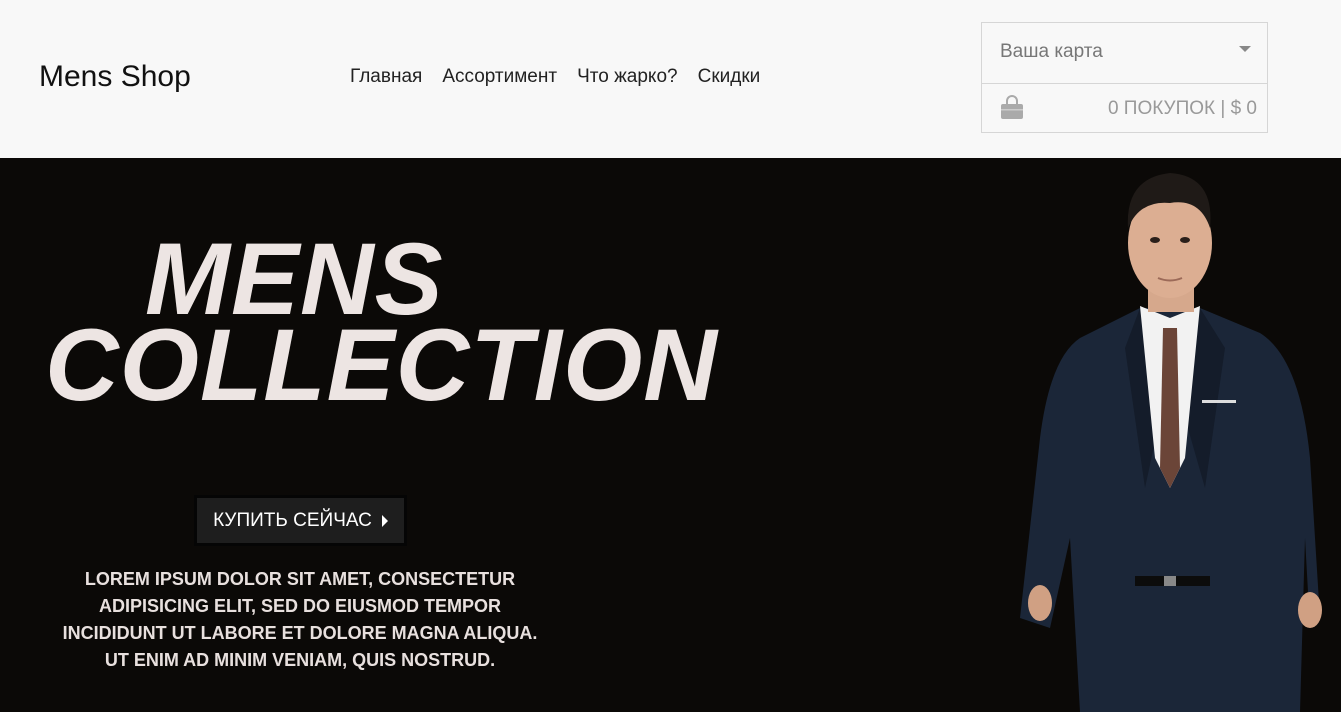  I want to click on buy-now-button: КУПИТЬ СЕЙЧАС, so click(300, 520).